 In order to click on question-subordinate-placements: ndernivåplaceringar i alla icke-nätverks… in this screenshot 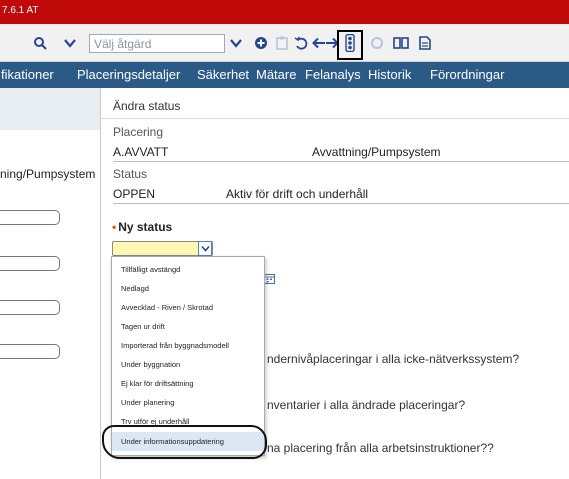, I will do `click(393, 359)`.